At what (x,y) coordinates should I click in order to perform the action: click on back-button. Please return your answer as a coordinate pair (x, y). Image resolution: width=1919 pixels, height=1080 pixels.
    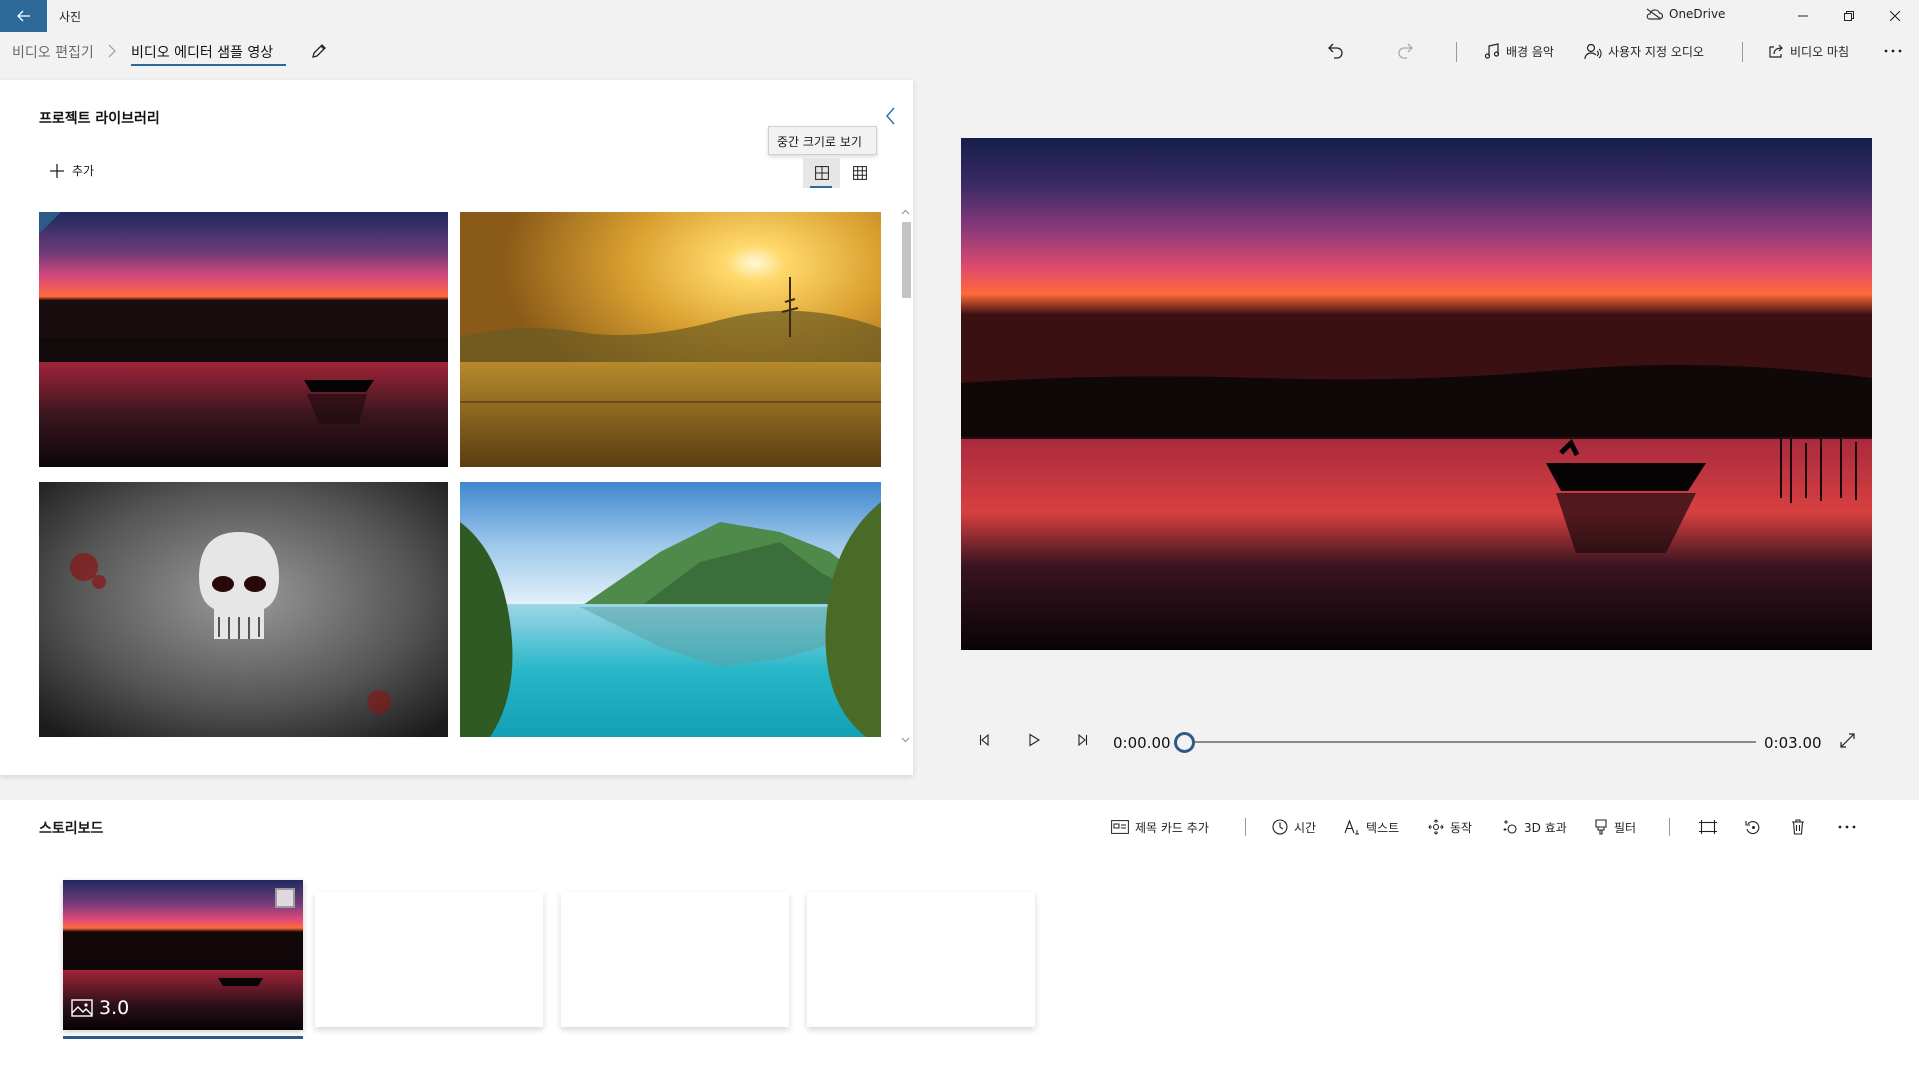
    Looking at the image, I should click on (23, 16).